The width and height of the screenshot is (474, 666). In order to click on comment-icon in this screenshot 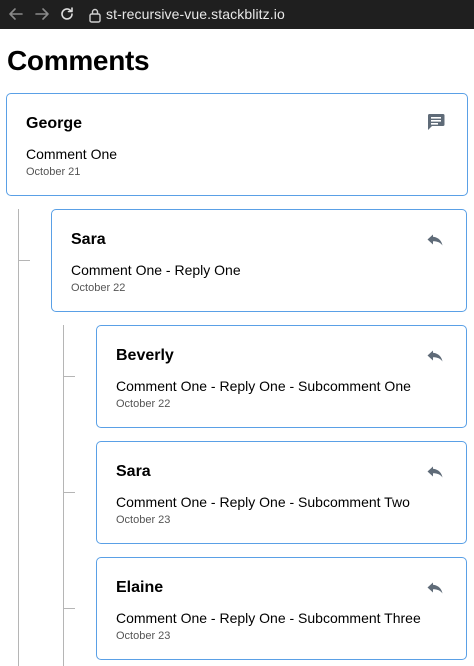, I will do `click(436, 122)`.